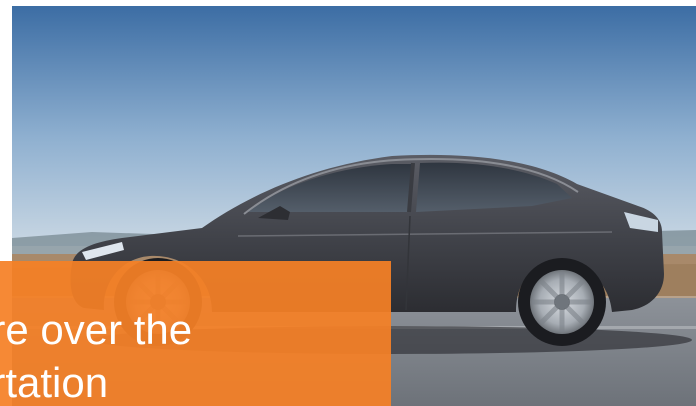 This screenshot has height=406, width=696. What do you see at coordinates (96, 329) in the screenshot?
I see `caption-line-1: ore over the` at bounding box center [96, 329].